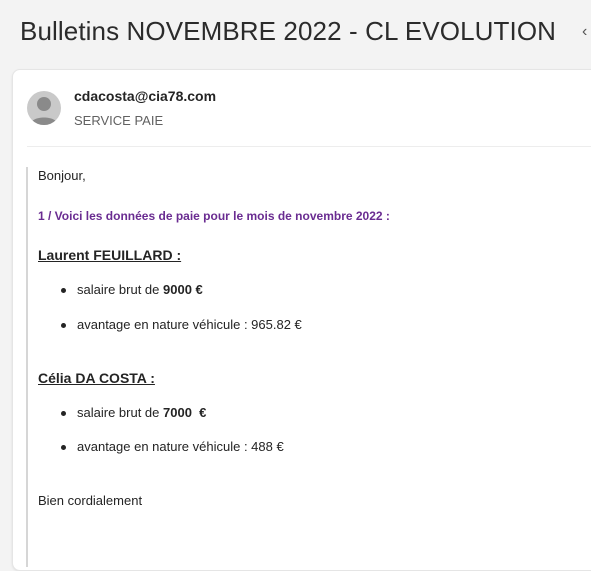  What do you see at coordinates (110, 255) in the screenshot?
I see `employee-name: Laurent FEUILLARD :` at bounding box center [110, 255].